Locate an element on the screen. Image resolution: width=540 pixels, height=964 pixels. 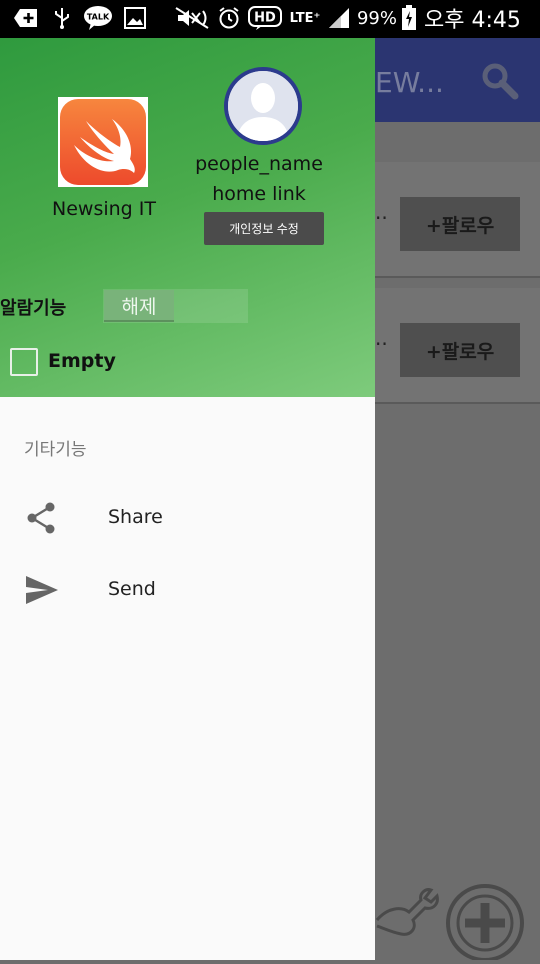
menu-item-send: Send is located at coordinates (187, 590).